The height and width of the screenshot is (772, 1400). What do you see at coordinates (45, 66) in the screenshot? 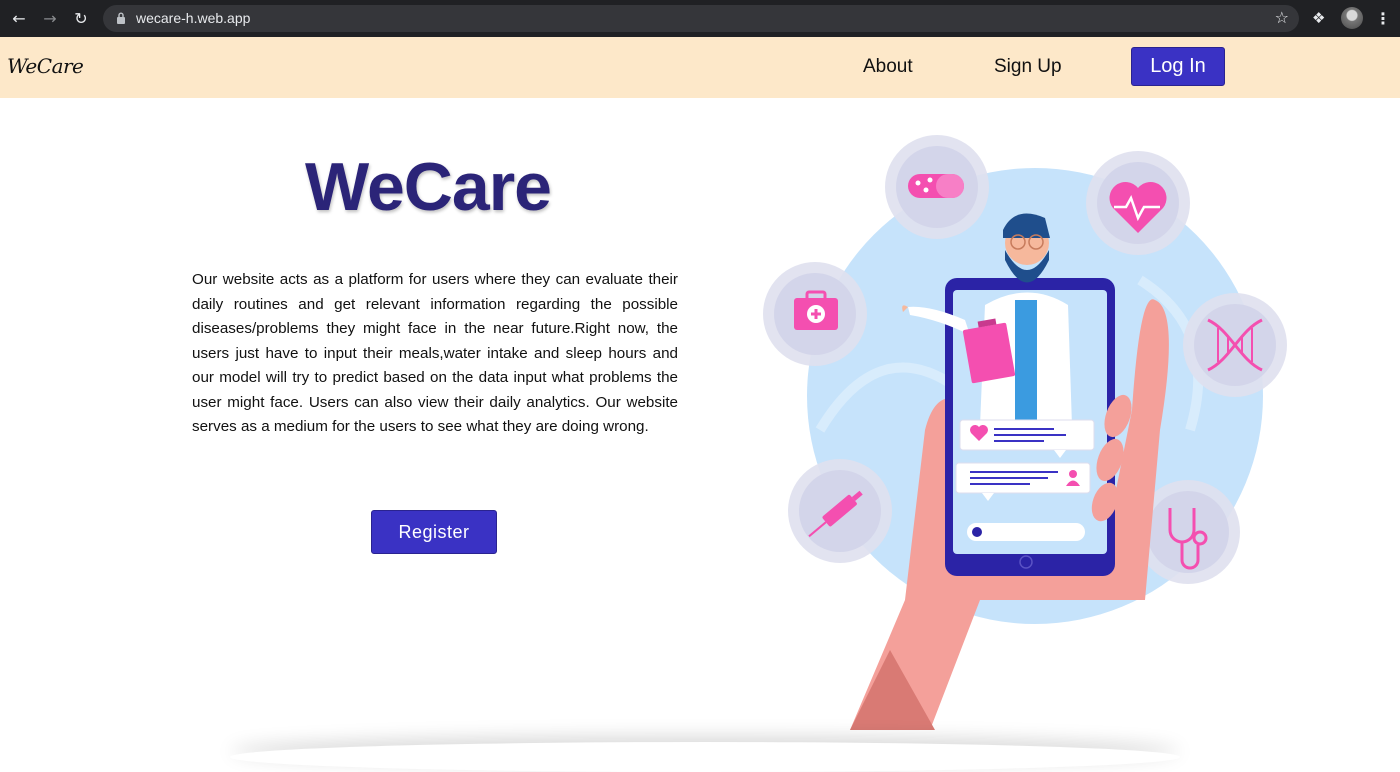
I see `brand-logo: WeCare` at bounding box center [45, 66].